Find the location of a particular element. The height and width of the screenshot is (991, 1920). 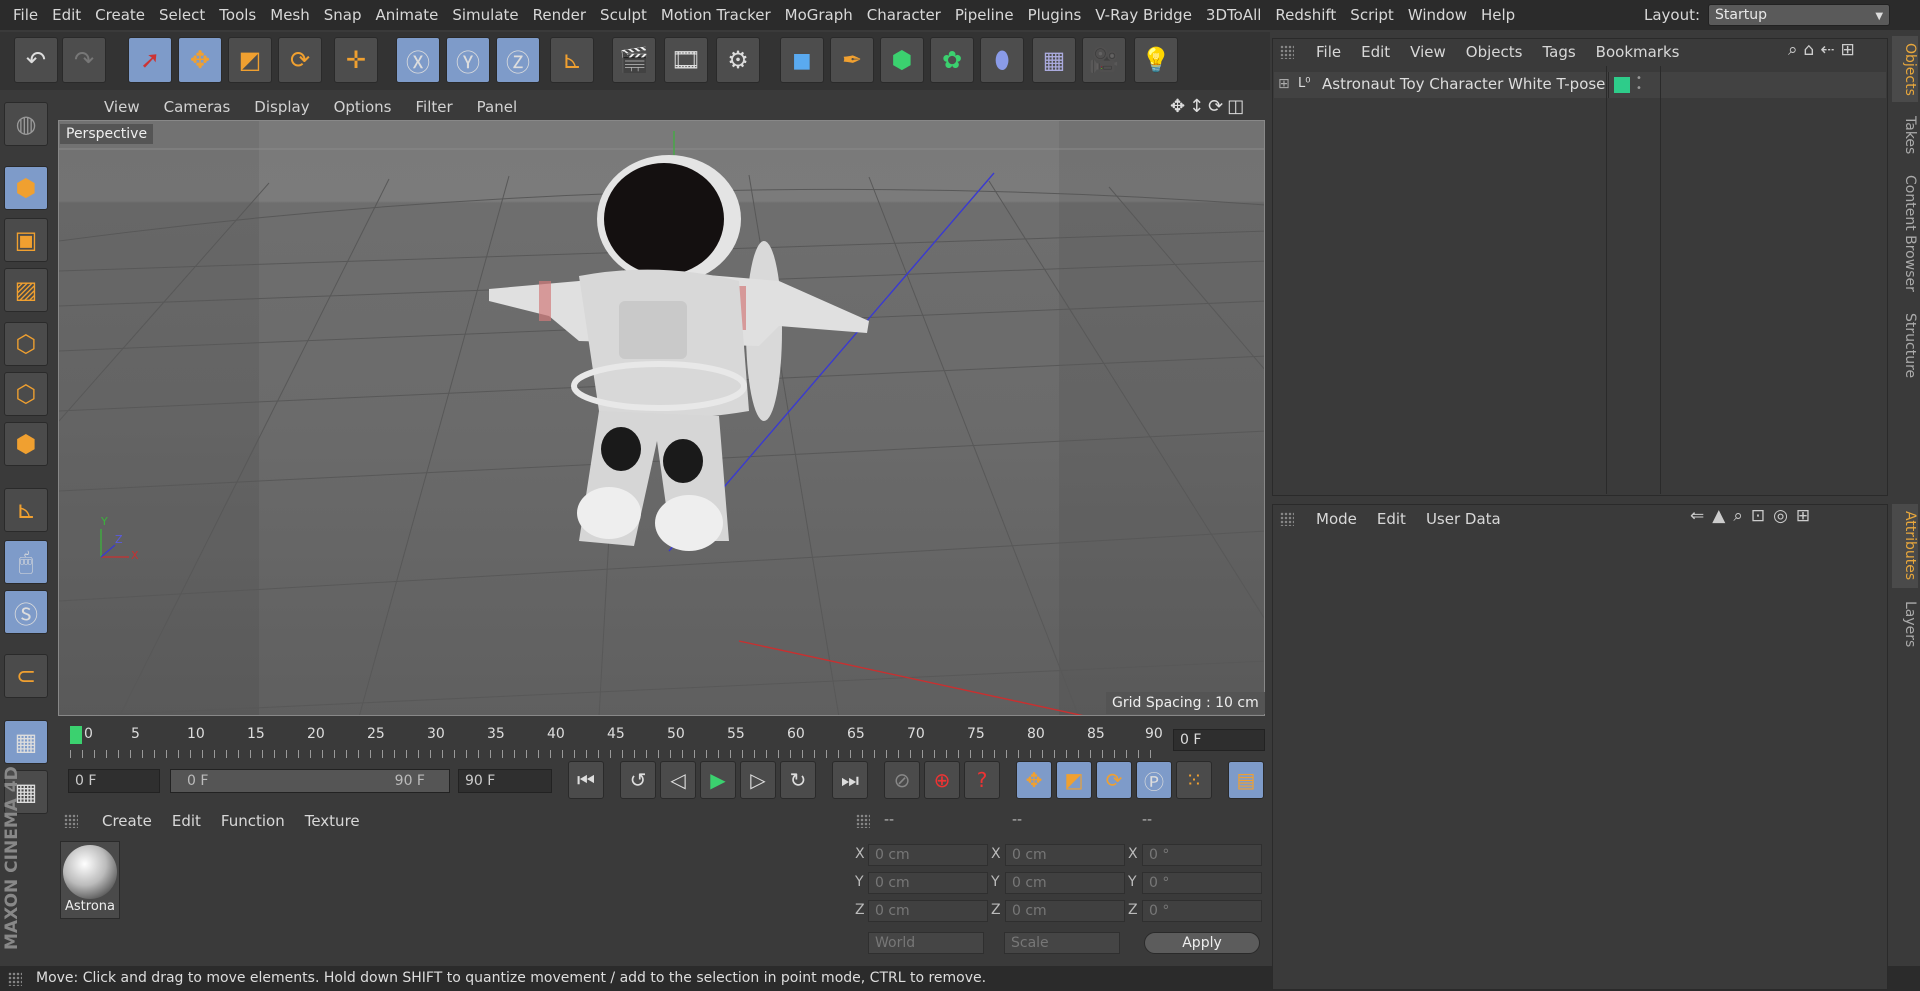

vp-menu-view: View is located at coordinates (122, 107).